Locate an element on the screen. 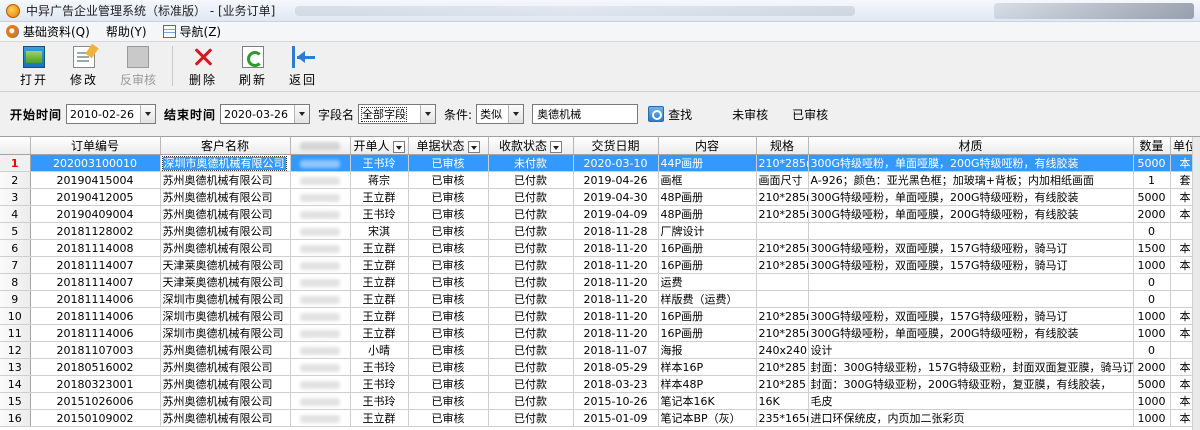 Image resolution: width=1200 pixels, height=430 pixels. end-date-picker: 2020-03-26 is located at coordinates (265, 114).